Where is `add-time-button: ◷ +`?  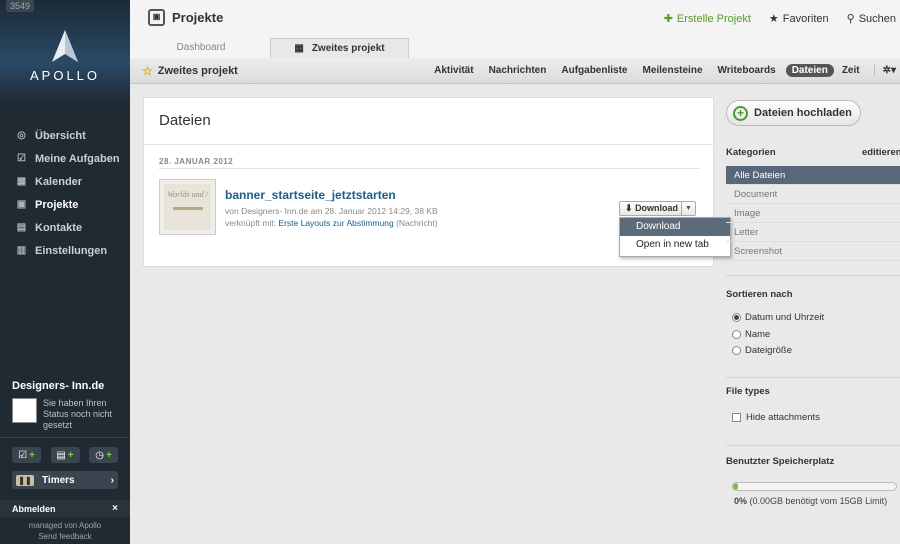 add-time-button: ◷ + is located at coordinates (103, 455).